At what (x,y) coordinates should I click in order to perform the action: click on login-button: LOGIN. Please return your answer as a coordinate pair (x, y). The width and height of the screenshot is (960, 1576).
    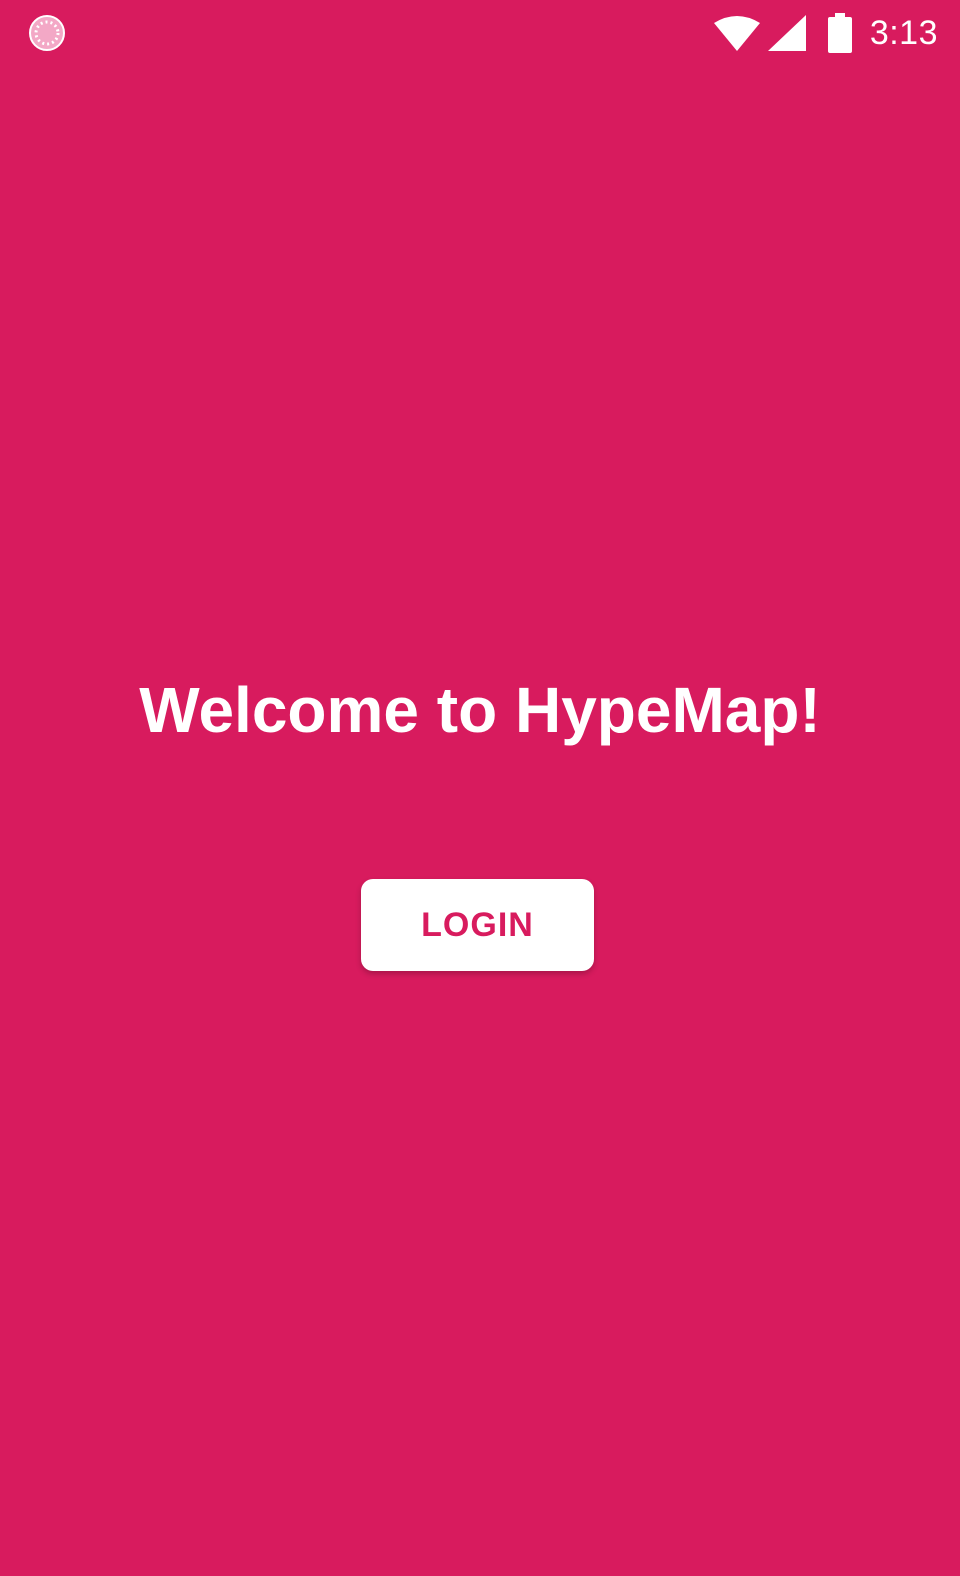
    Looking at the image, I should click on (477, 925).